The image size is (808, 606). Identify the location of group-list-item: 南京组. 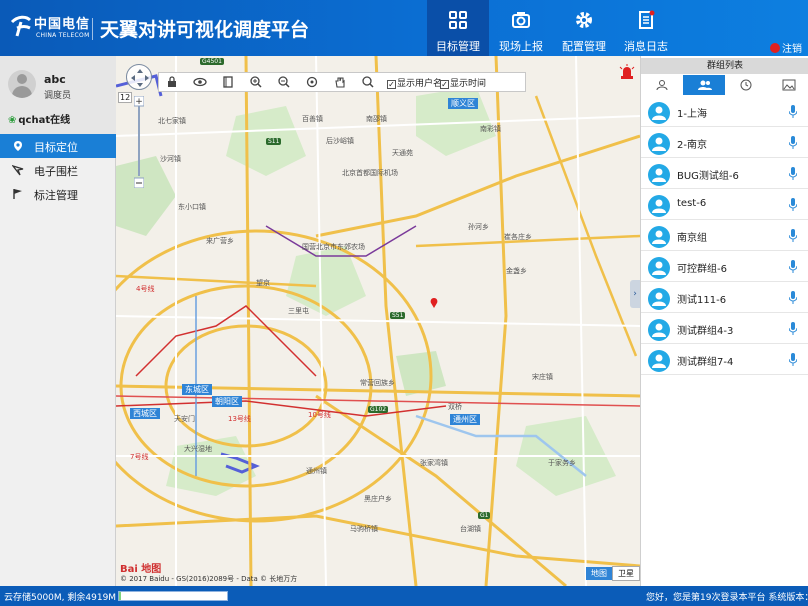
(724, 236).